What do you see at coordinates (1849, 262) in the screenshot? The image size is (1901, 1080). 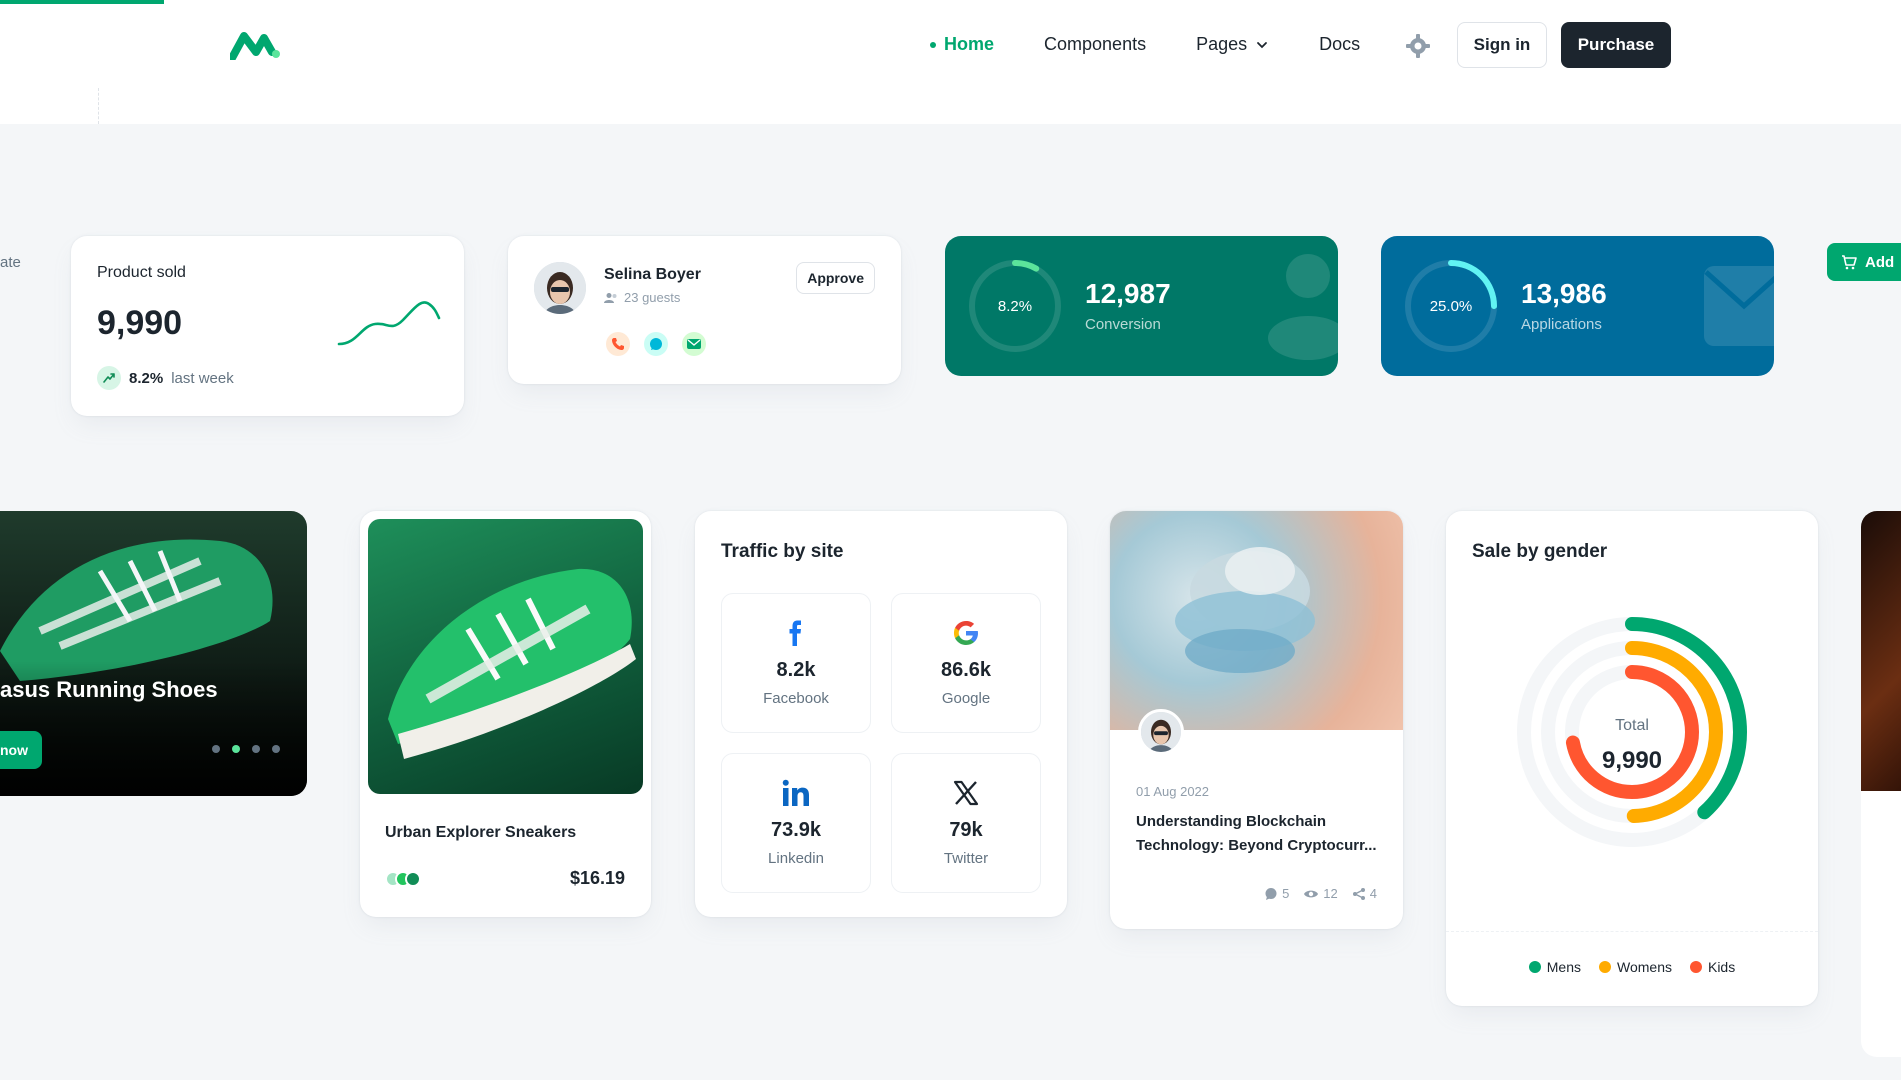 I see `cart-icon` at bounding box center [1849, 262].